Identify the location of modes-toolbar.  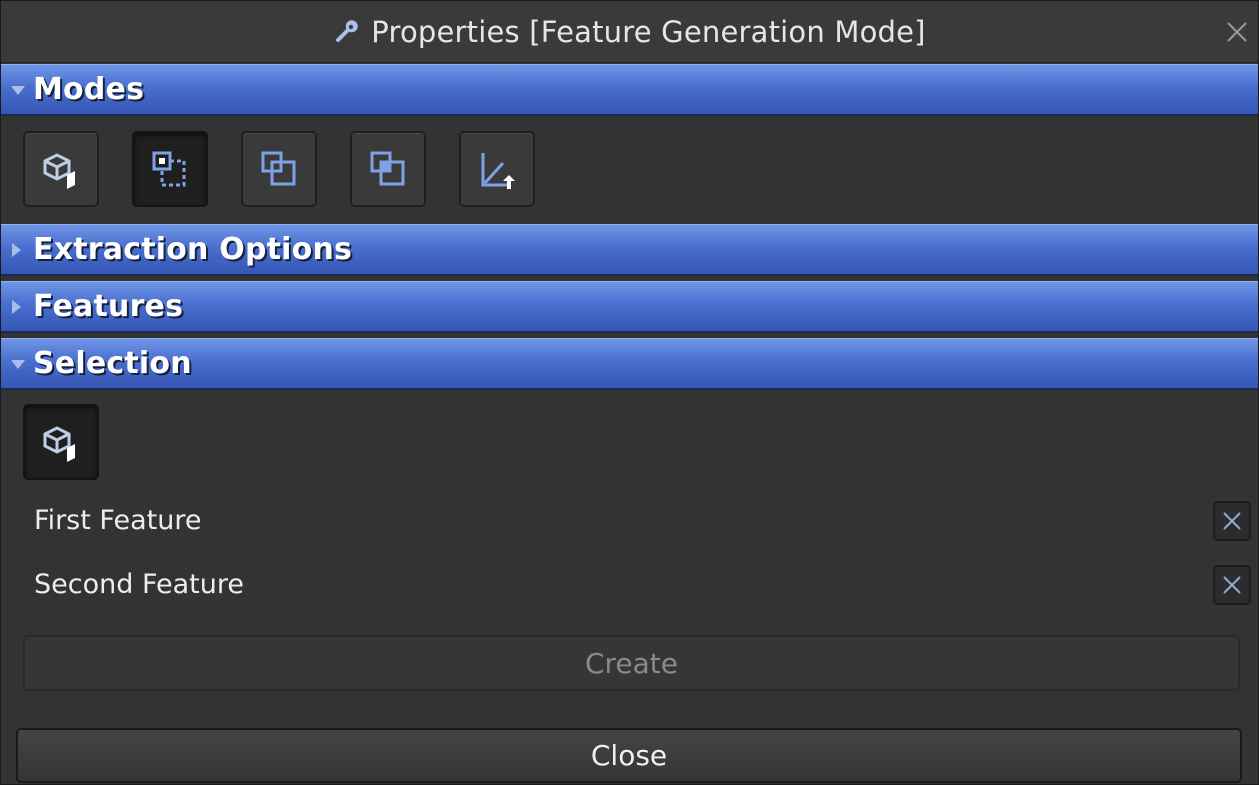
(279, 171).